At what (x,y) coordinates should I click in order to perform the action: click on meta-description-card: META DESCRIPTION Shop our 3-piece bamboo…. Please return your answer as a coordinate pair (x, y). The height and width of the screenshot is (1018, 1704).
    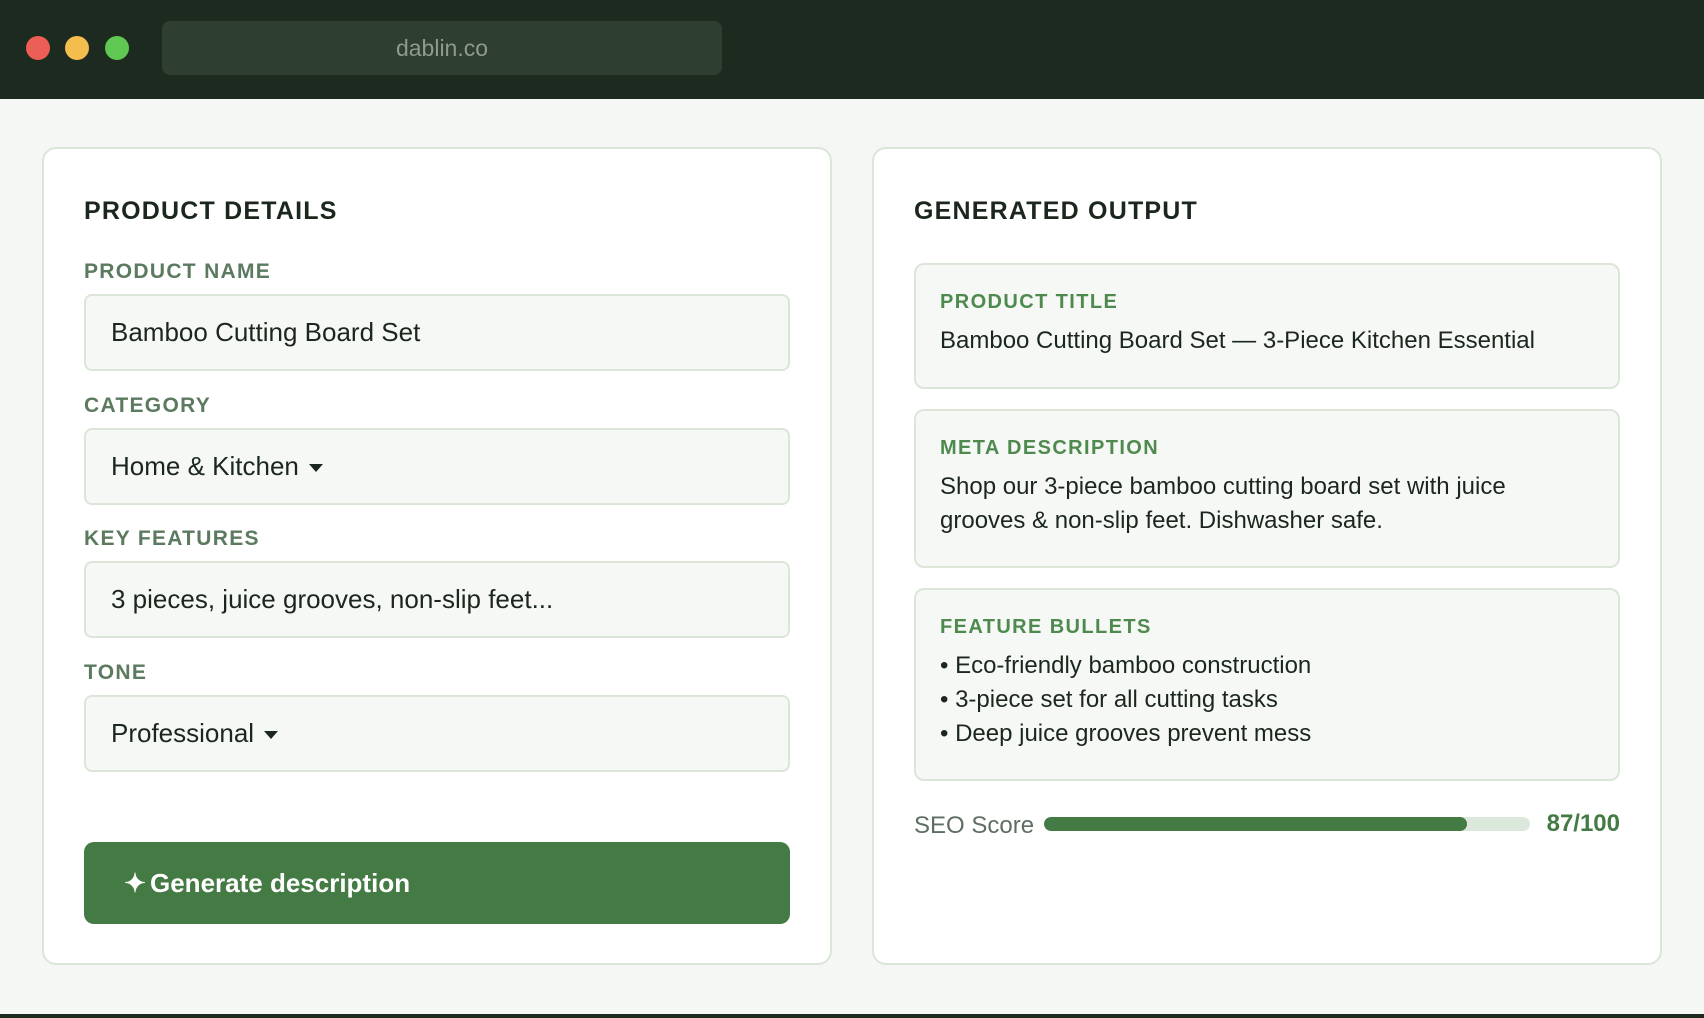
    Looking at the image, I should click on (1267, 488).